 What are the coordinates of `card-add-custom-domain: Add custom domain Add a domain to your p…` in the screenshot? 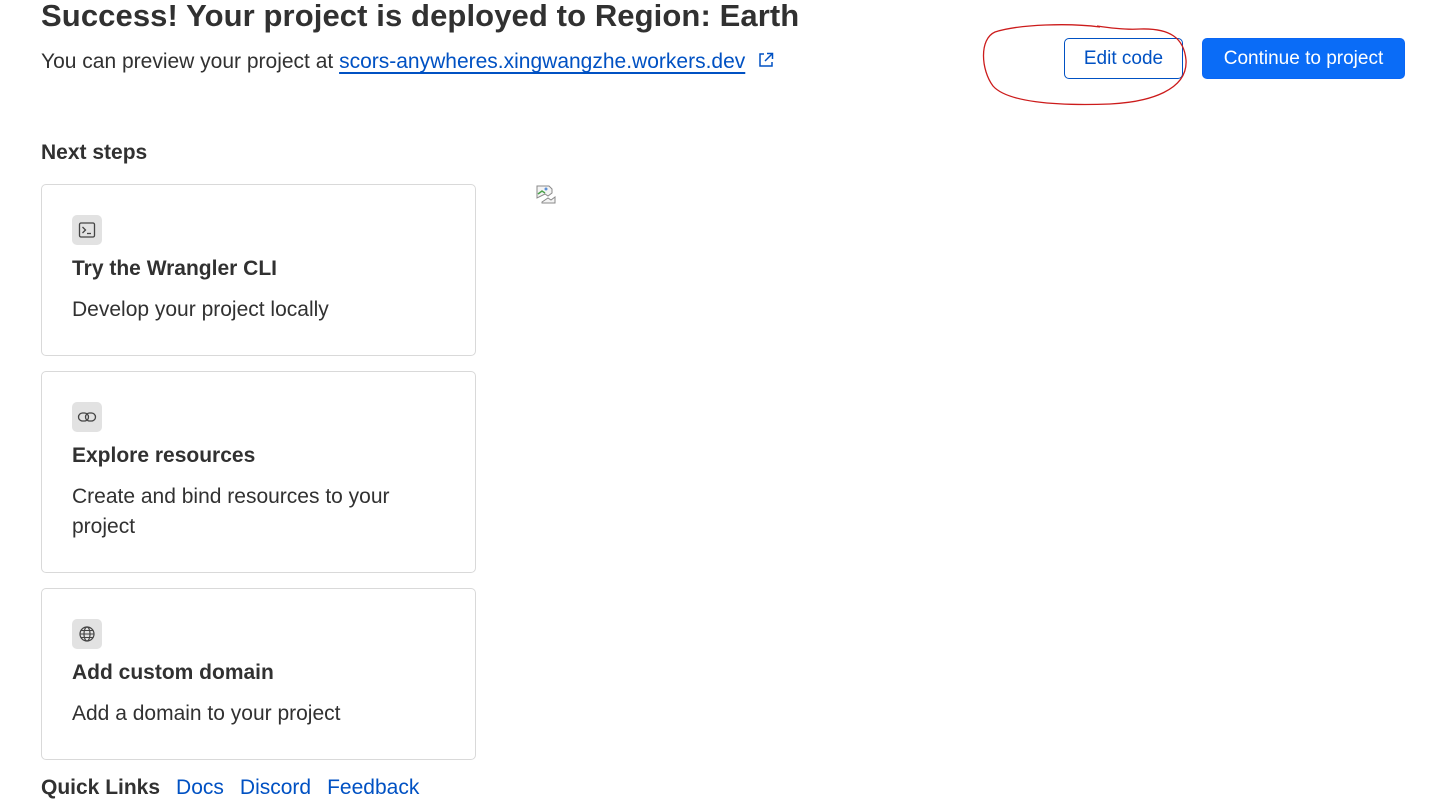 It's located at (258, 674).